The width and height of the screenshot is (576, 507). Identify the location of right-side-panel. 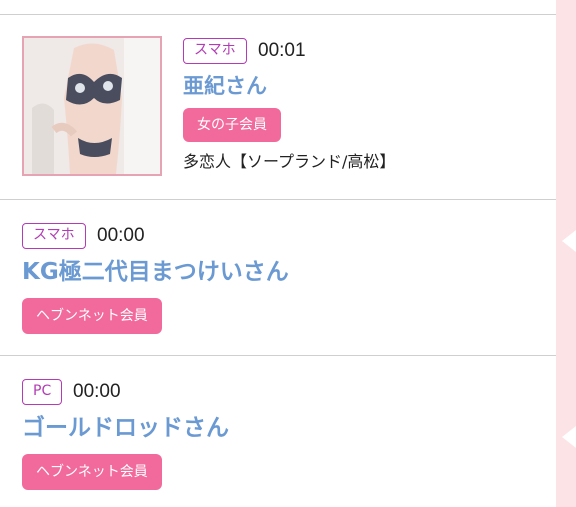
(566, 253).